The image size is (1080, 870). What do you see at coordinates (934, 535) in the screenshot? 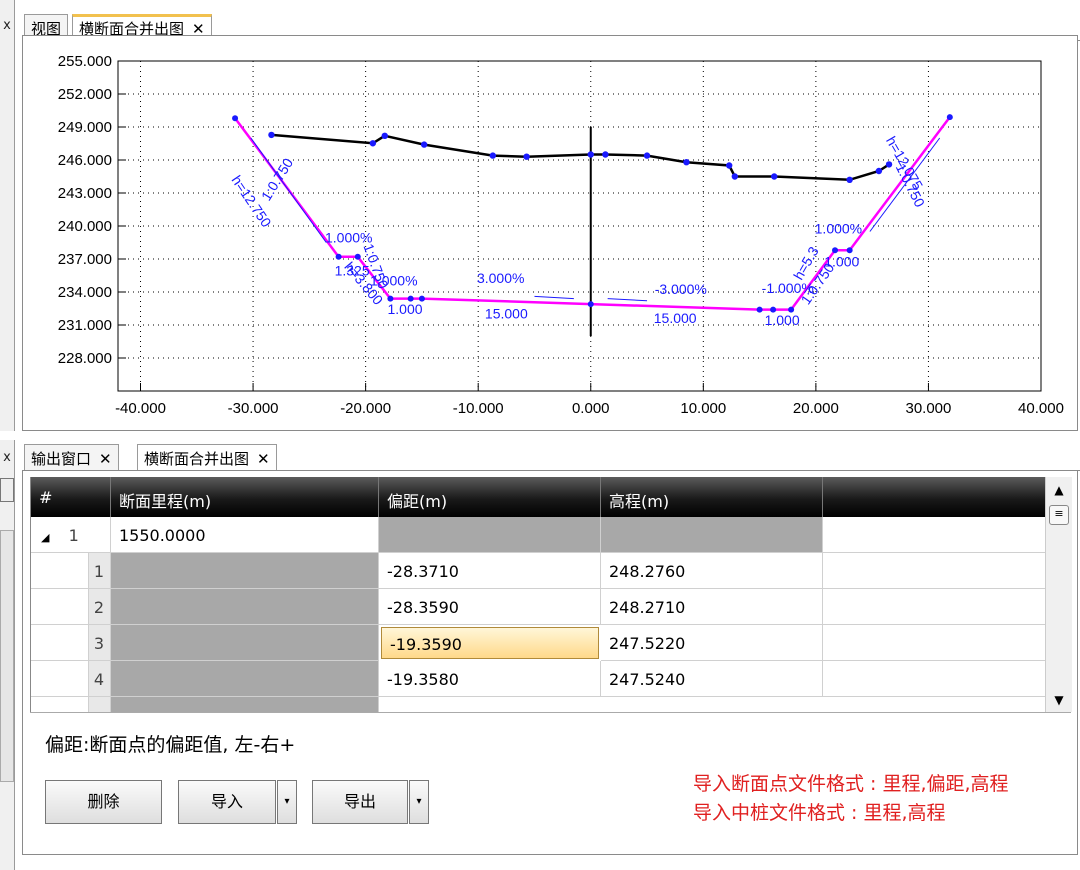
I see `group-cell-empty` at bounding box center [934, 535].